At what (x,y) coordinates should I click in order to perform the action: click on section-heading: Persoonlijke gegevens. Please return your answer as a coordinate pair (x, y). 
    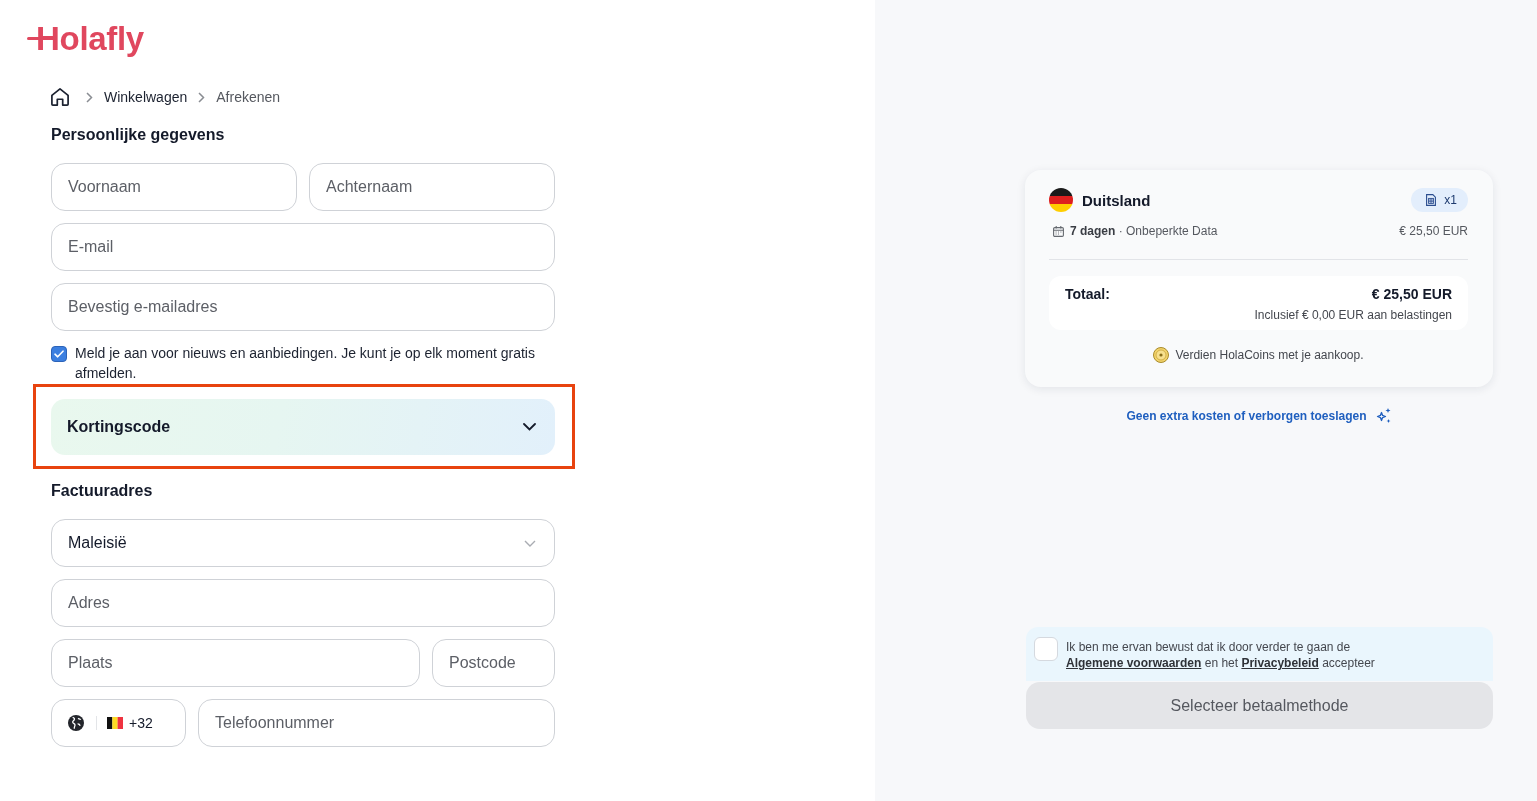
    Looking at the image, I should click on (138, 135).